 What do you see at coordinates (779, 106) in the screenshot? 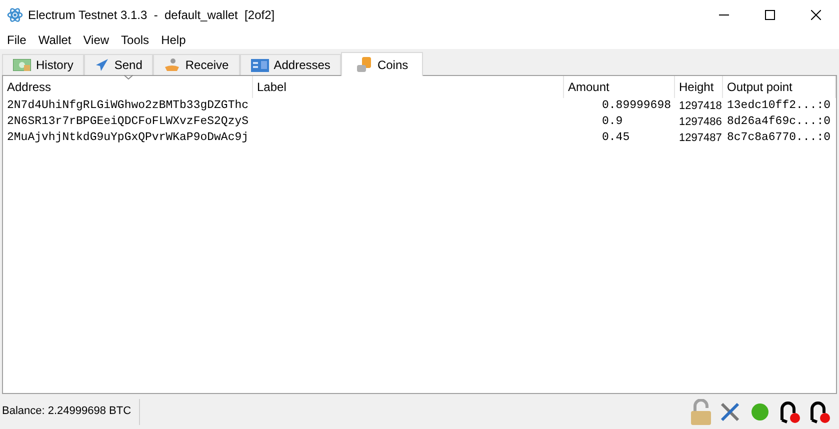
I see `table-cell-text: 13edc10ff2...:0` at bounding box center [779, 106].